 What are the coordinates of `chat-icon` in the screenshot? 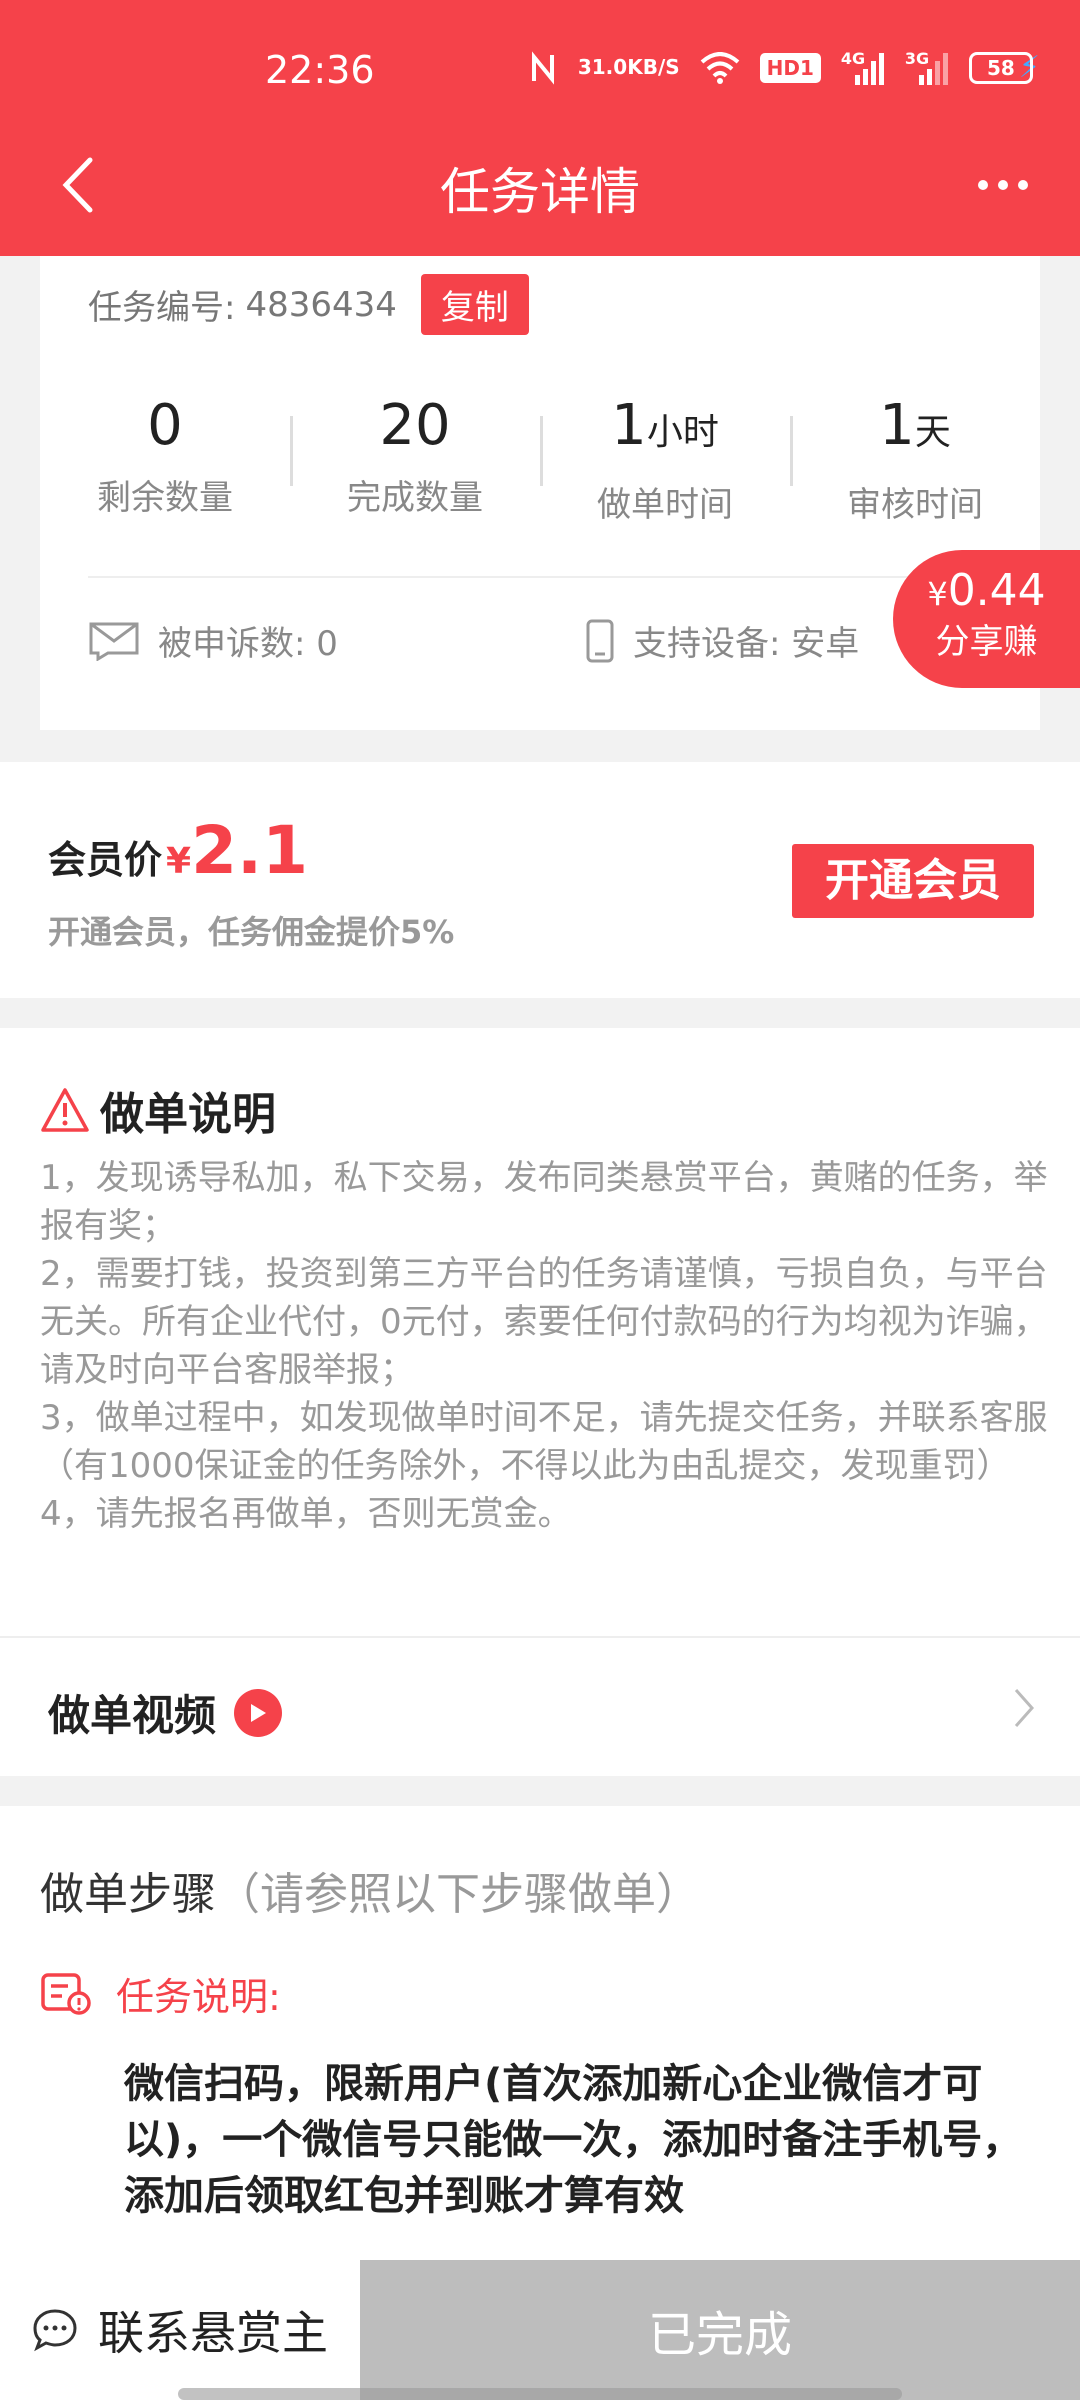 It's located at (55, 2330).